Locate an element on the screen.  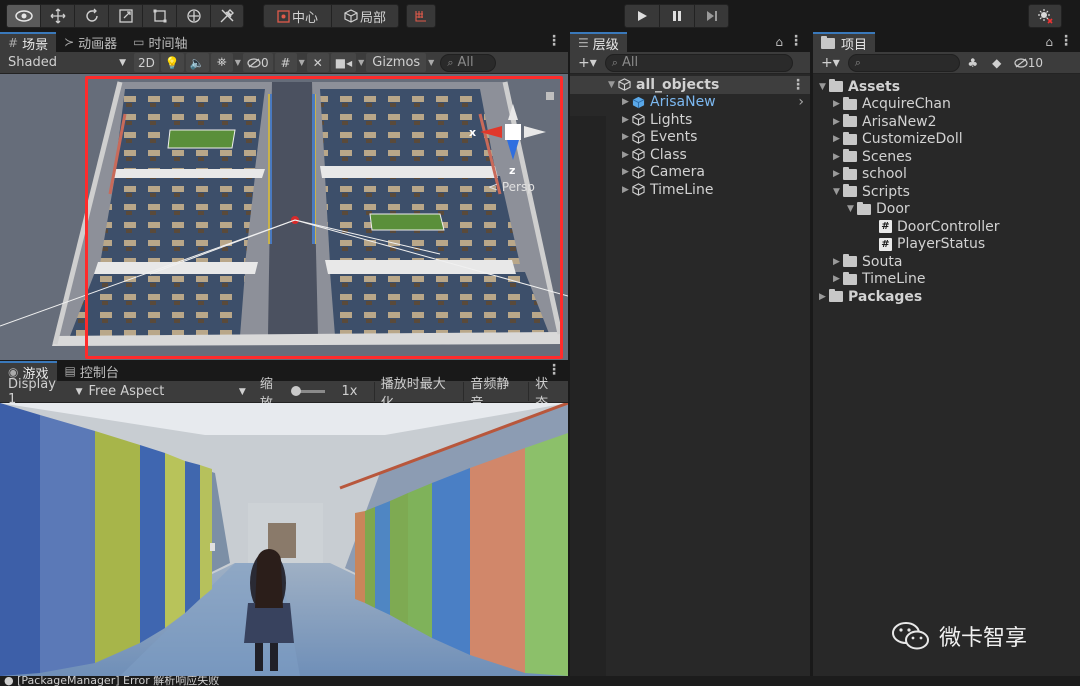
project-add-button: +▾ is located at coordinates (830, 62).